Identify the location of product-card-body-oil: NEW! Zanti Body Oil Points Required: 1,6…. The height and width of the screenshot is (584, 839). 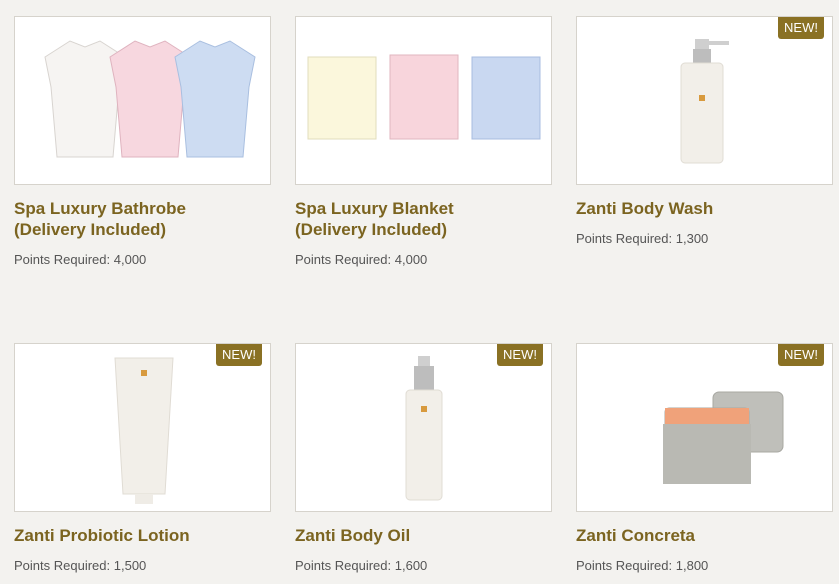
(423, 458).